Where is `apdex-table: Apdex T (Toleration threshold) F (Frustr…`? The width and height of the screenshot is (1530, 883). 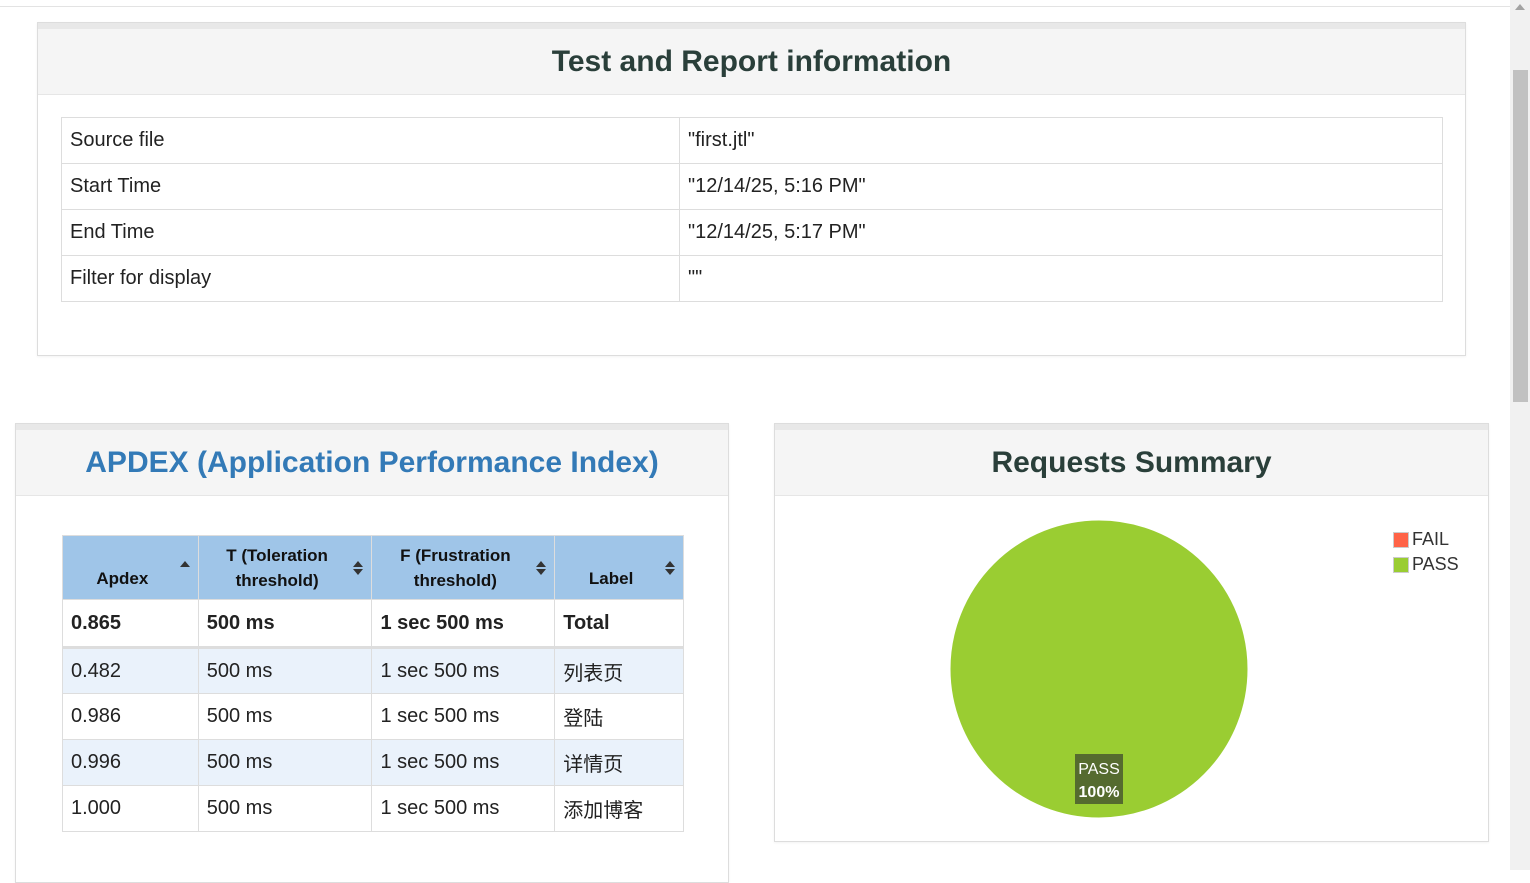
apdex-table: Apdex T (Toleration threshold) F (Frustr… is located at coordinates (373, 683).